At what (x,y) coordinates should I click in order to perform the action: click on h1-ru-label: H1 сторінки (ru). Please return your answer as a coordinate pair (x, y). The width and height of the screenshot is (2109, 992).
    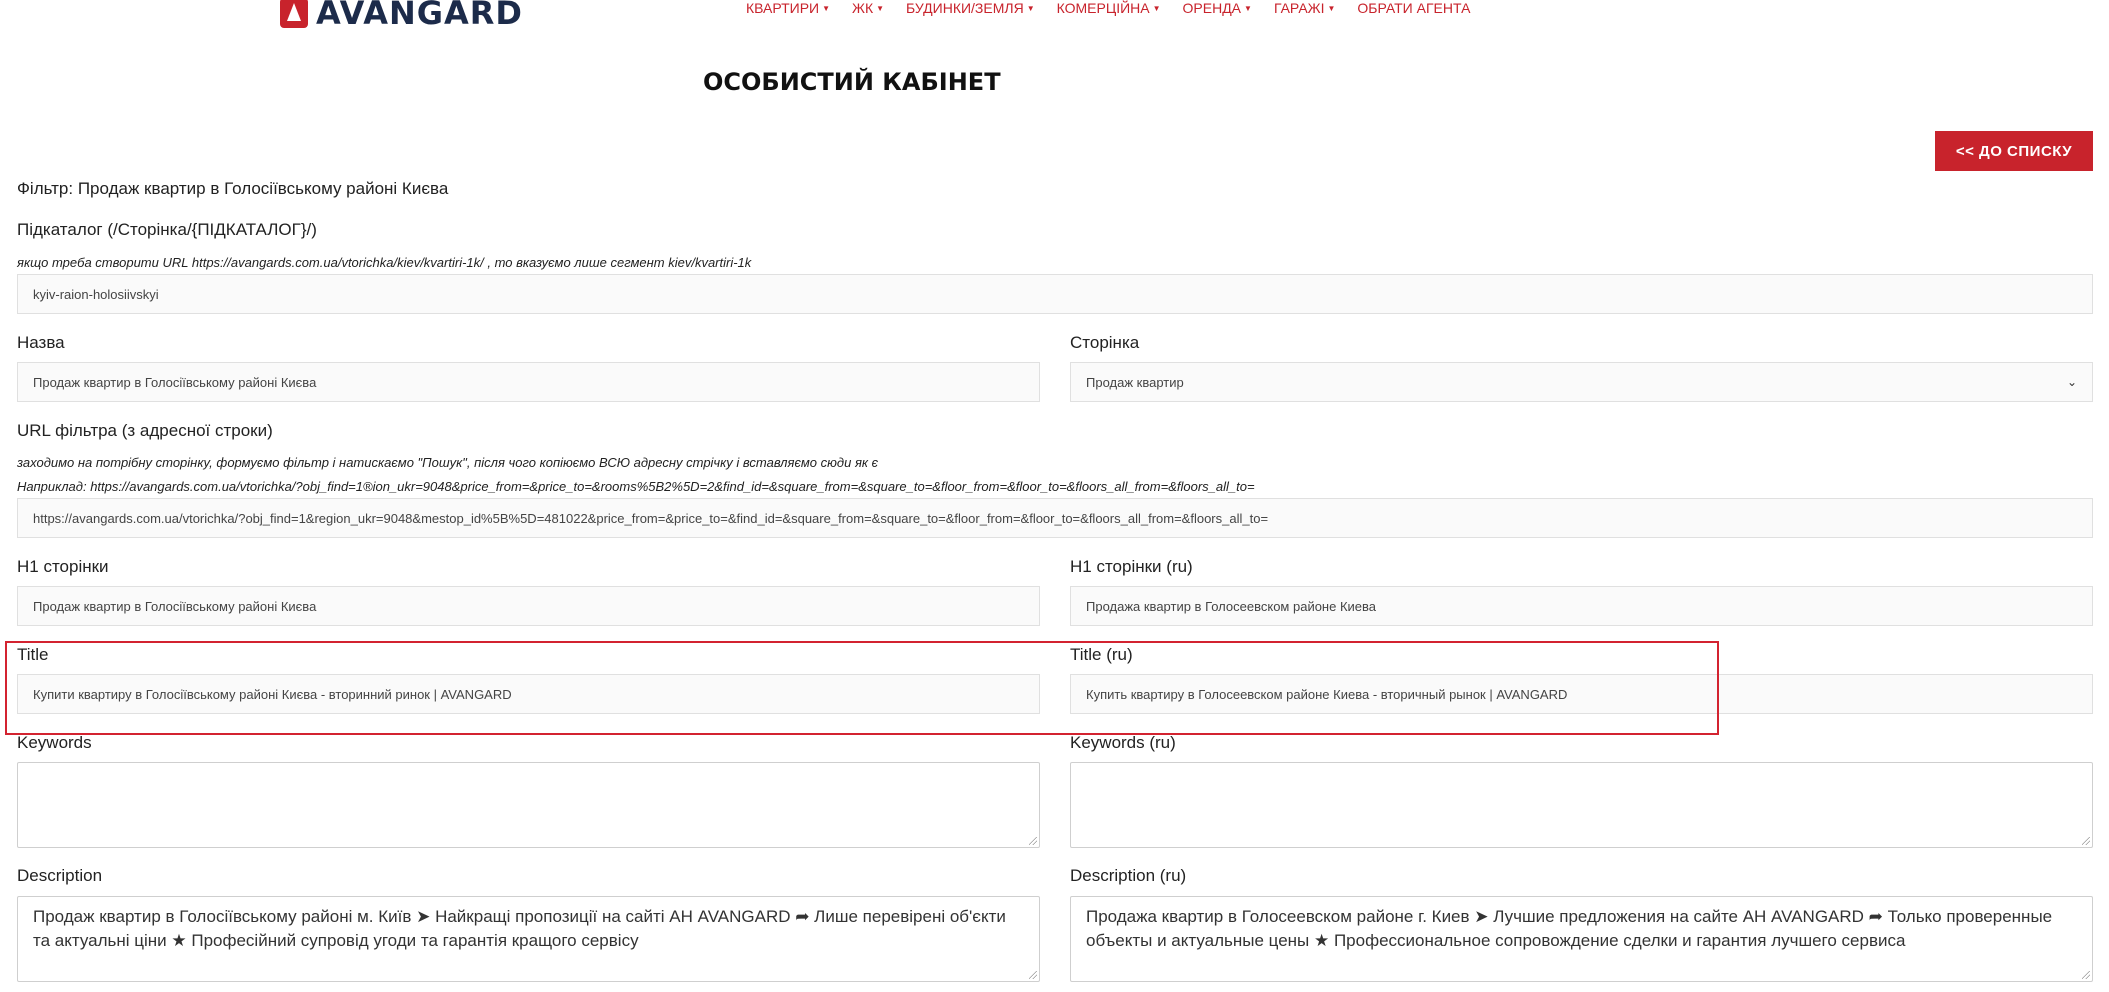
    Looking at the image, I should click on (1131, 566).